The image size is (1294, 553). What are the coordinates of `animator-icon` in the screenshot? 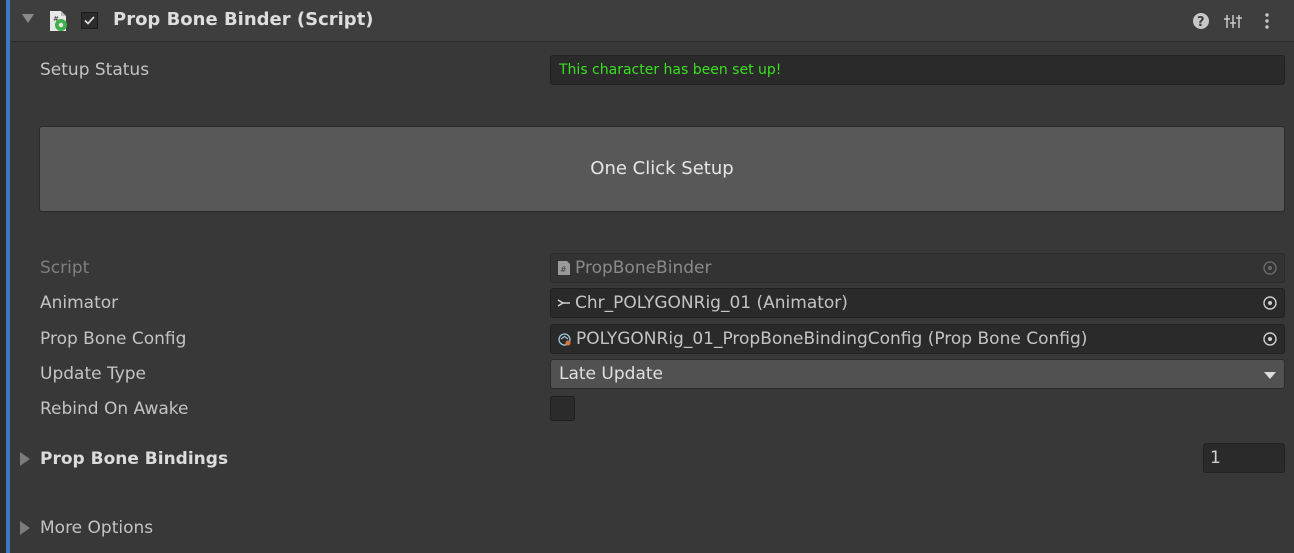 It's located at (563, 303).